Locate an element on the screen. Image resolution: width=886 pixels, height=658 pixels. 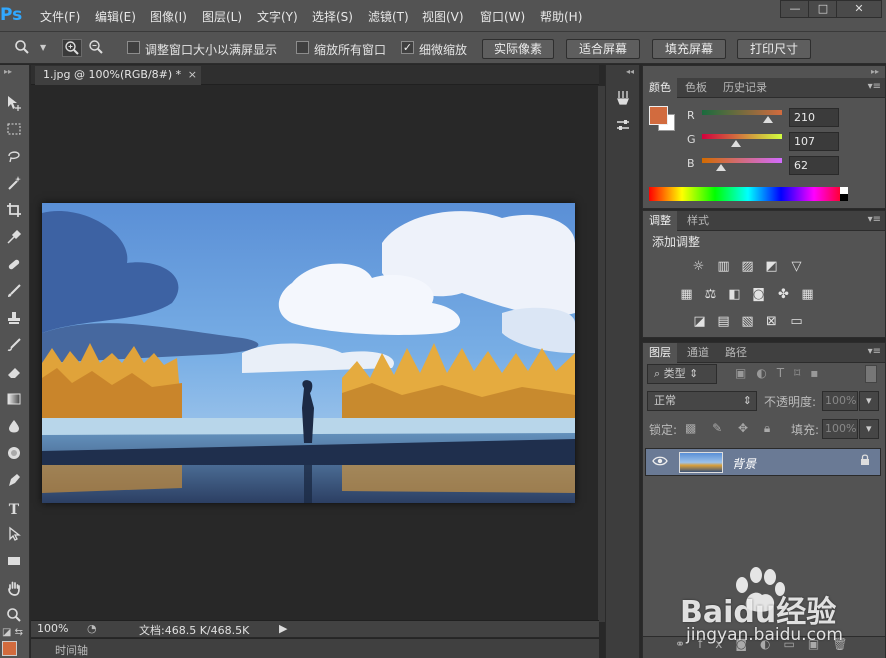
selective-color-icon: ⊠ is located at coordinates (771, 321).